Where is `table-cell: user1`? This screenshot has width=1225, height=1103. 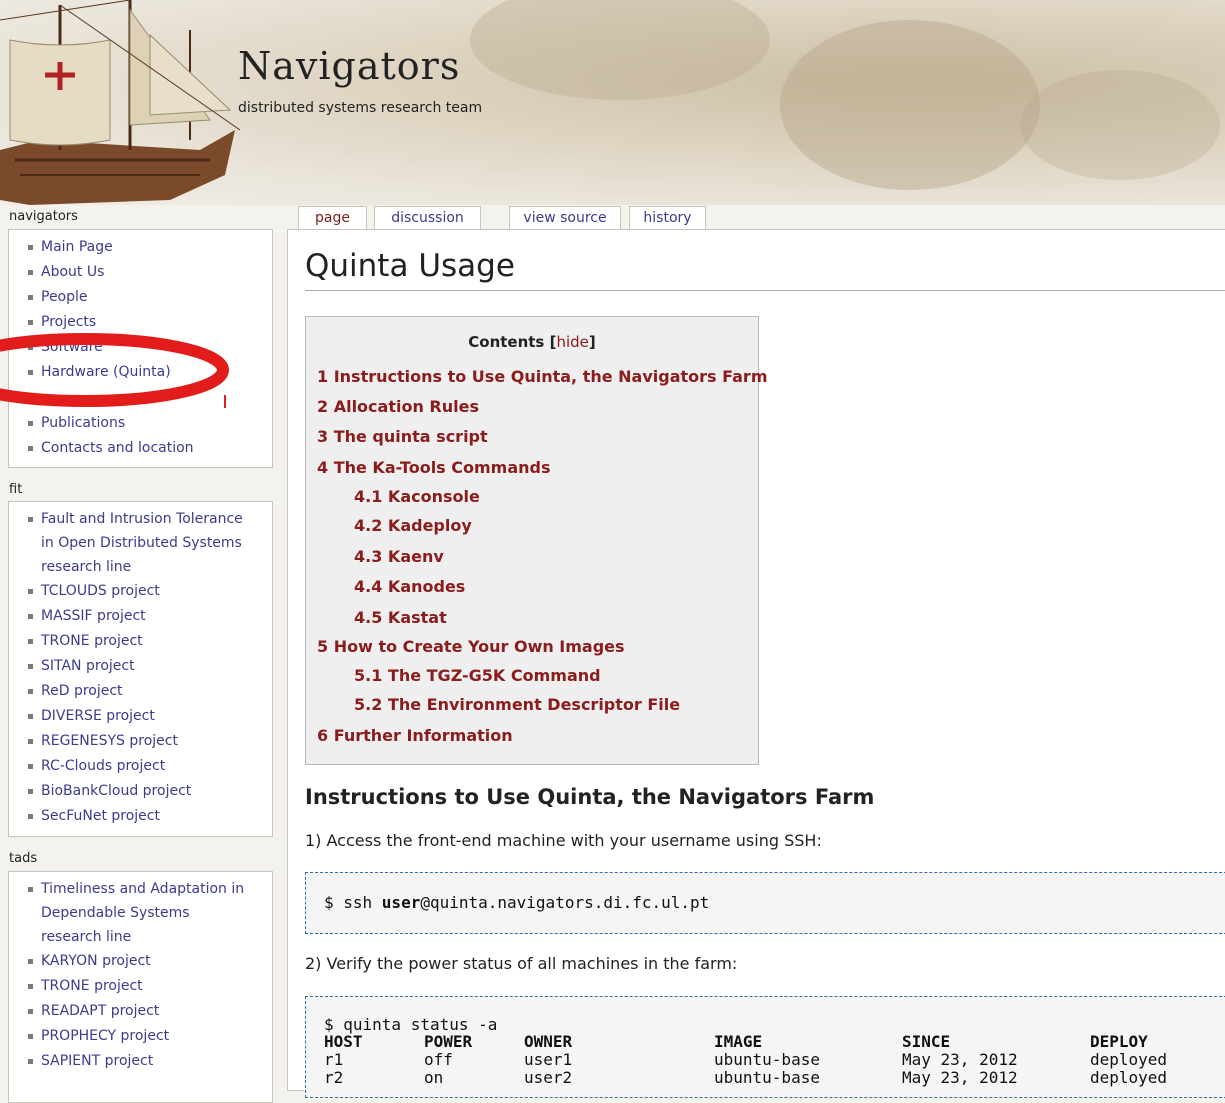
table-cell: user1 is located at coordinates (548, 1059).